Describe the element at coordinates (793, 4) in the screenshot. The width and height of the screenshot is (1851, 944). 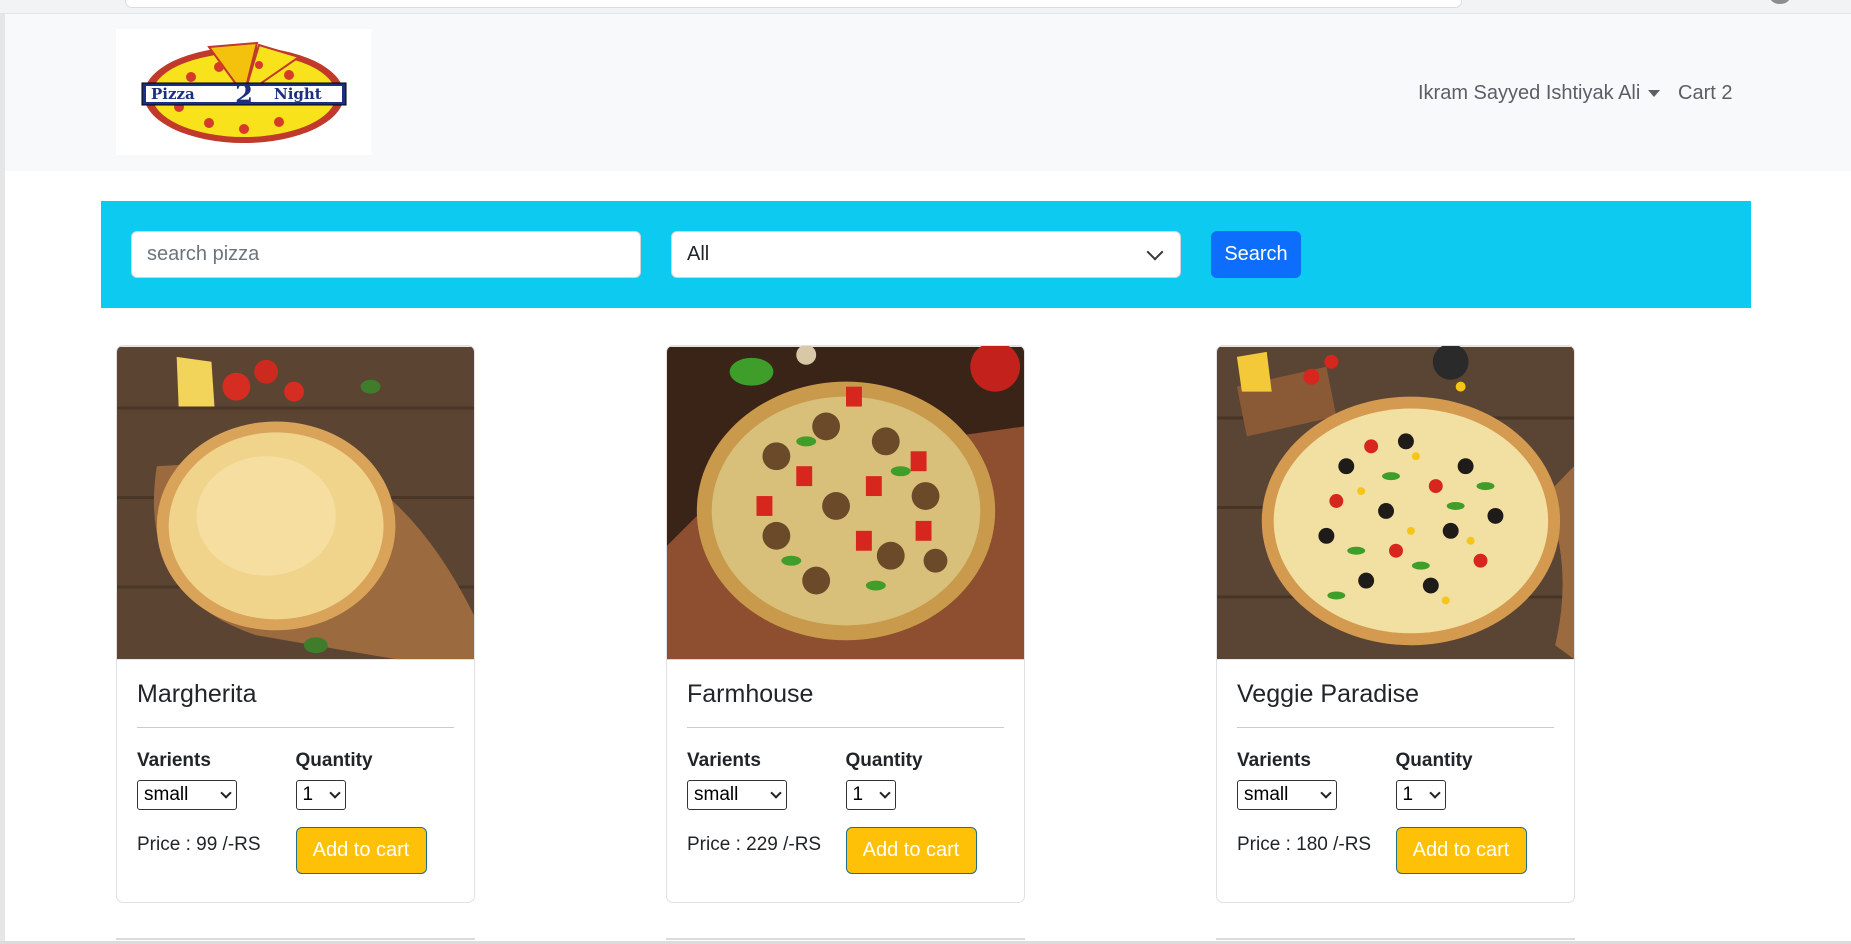
I see `address-bar` at that location.